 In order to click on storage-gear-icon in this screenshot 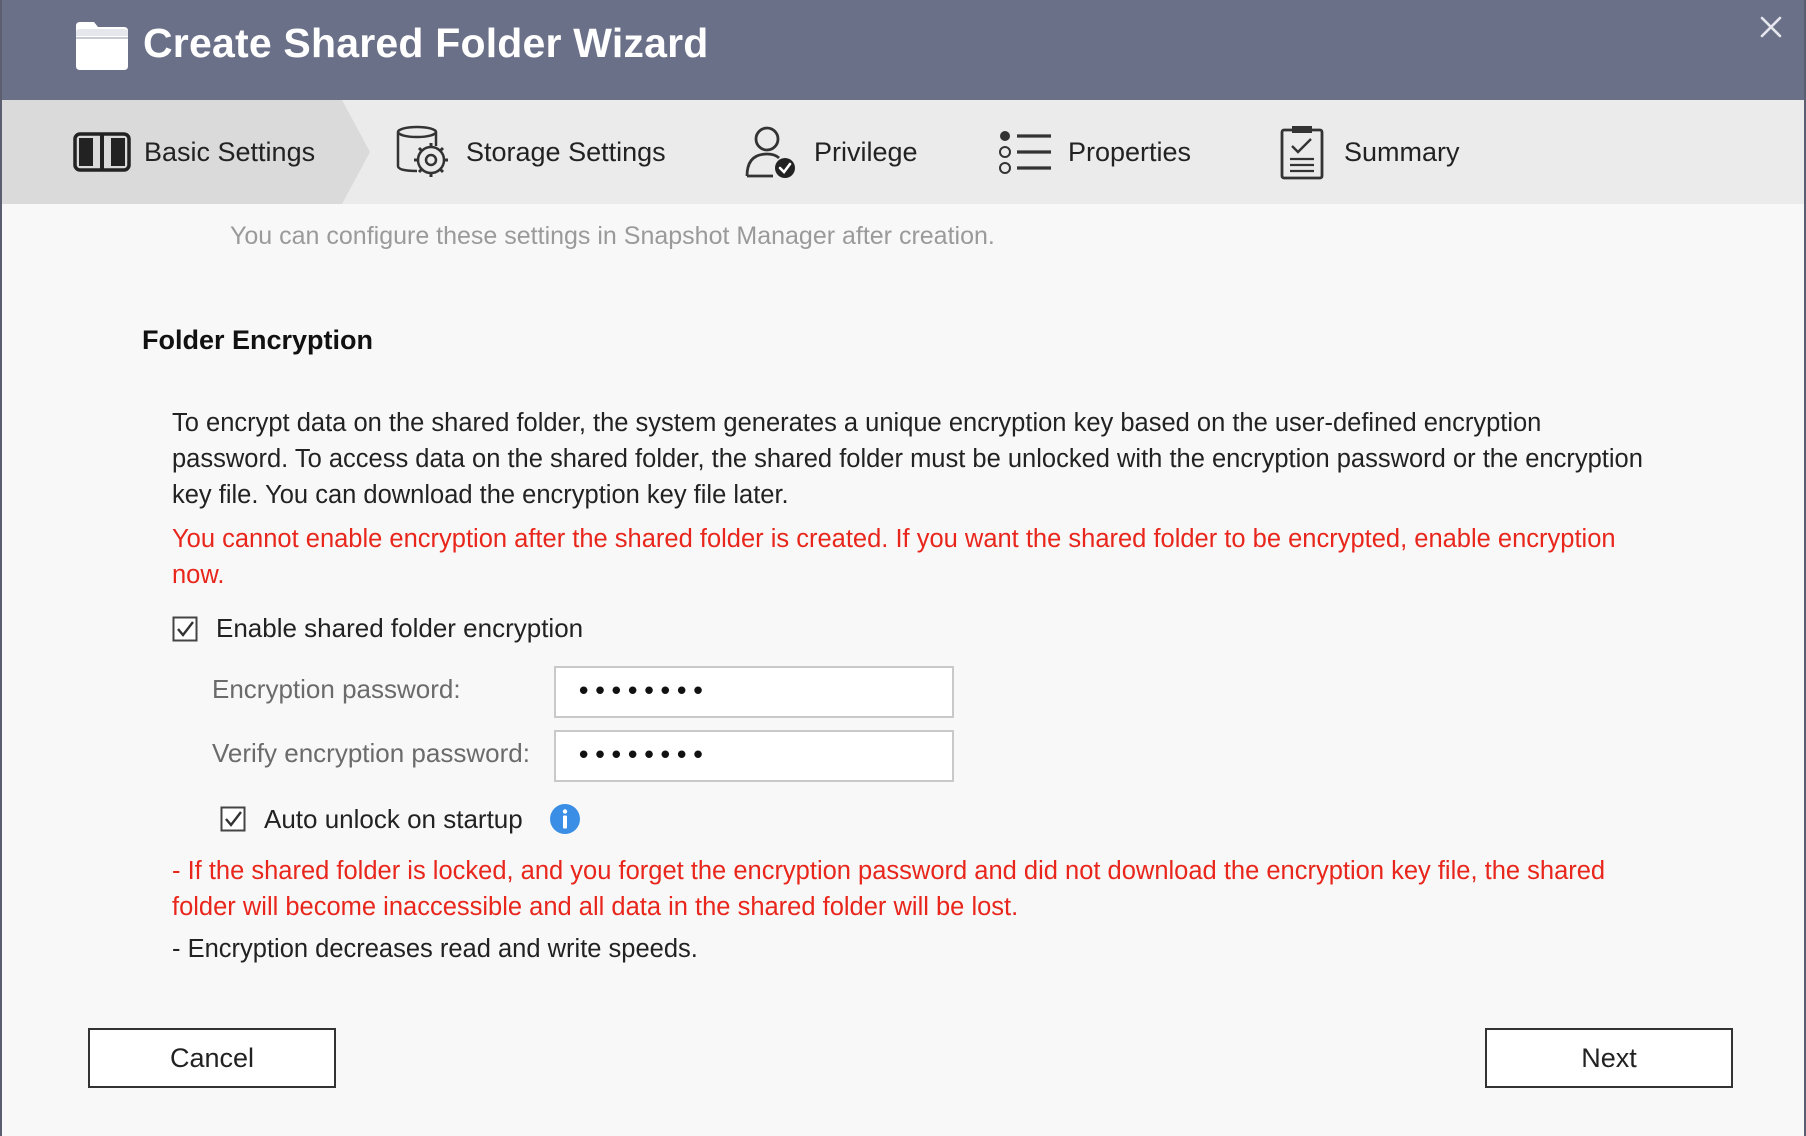, I will do `click(422, 151)`.